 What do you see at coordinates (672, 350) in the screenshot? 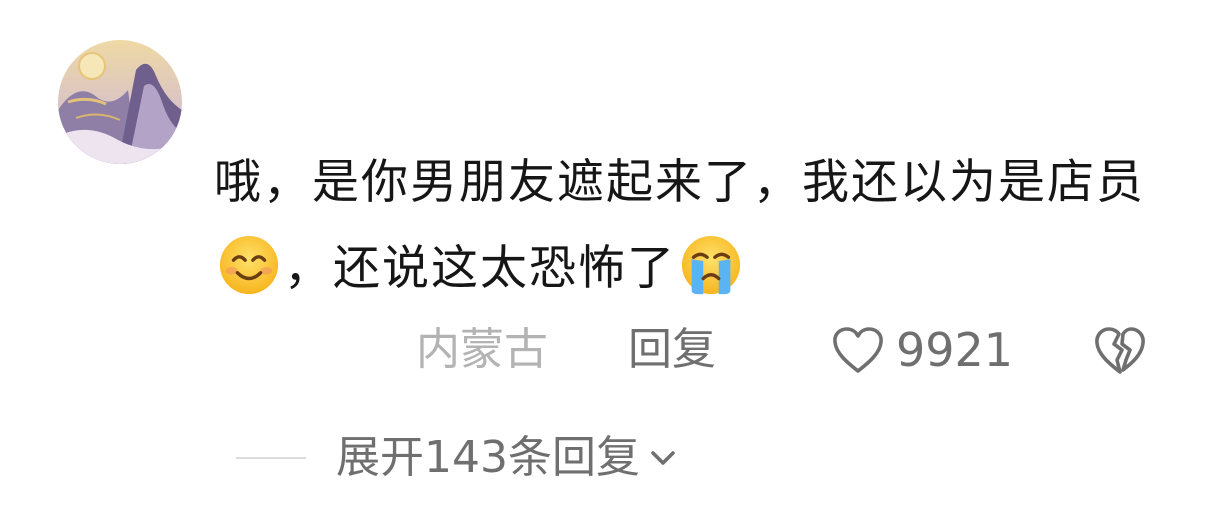
I see `reply-button: 回复` at bounding box center [672, 350].